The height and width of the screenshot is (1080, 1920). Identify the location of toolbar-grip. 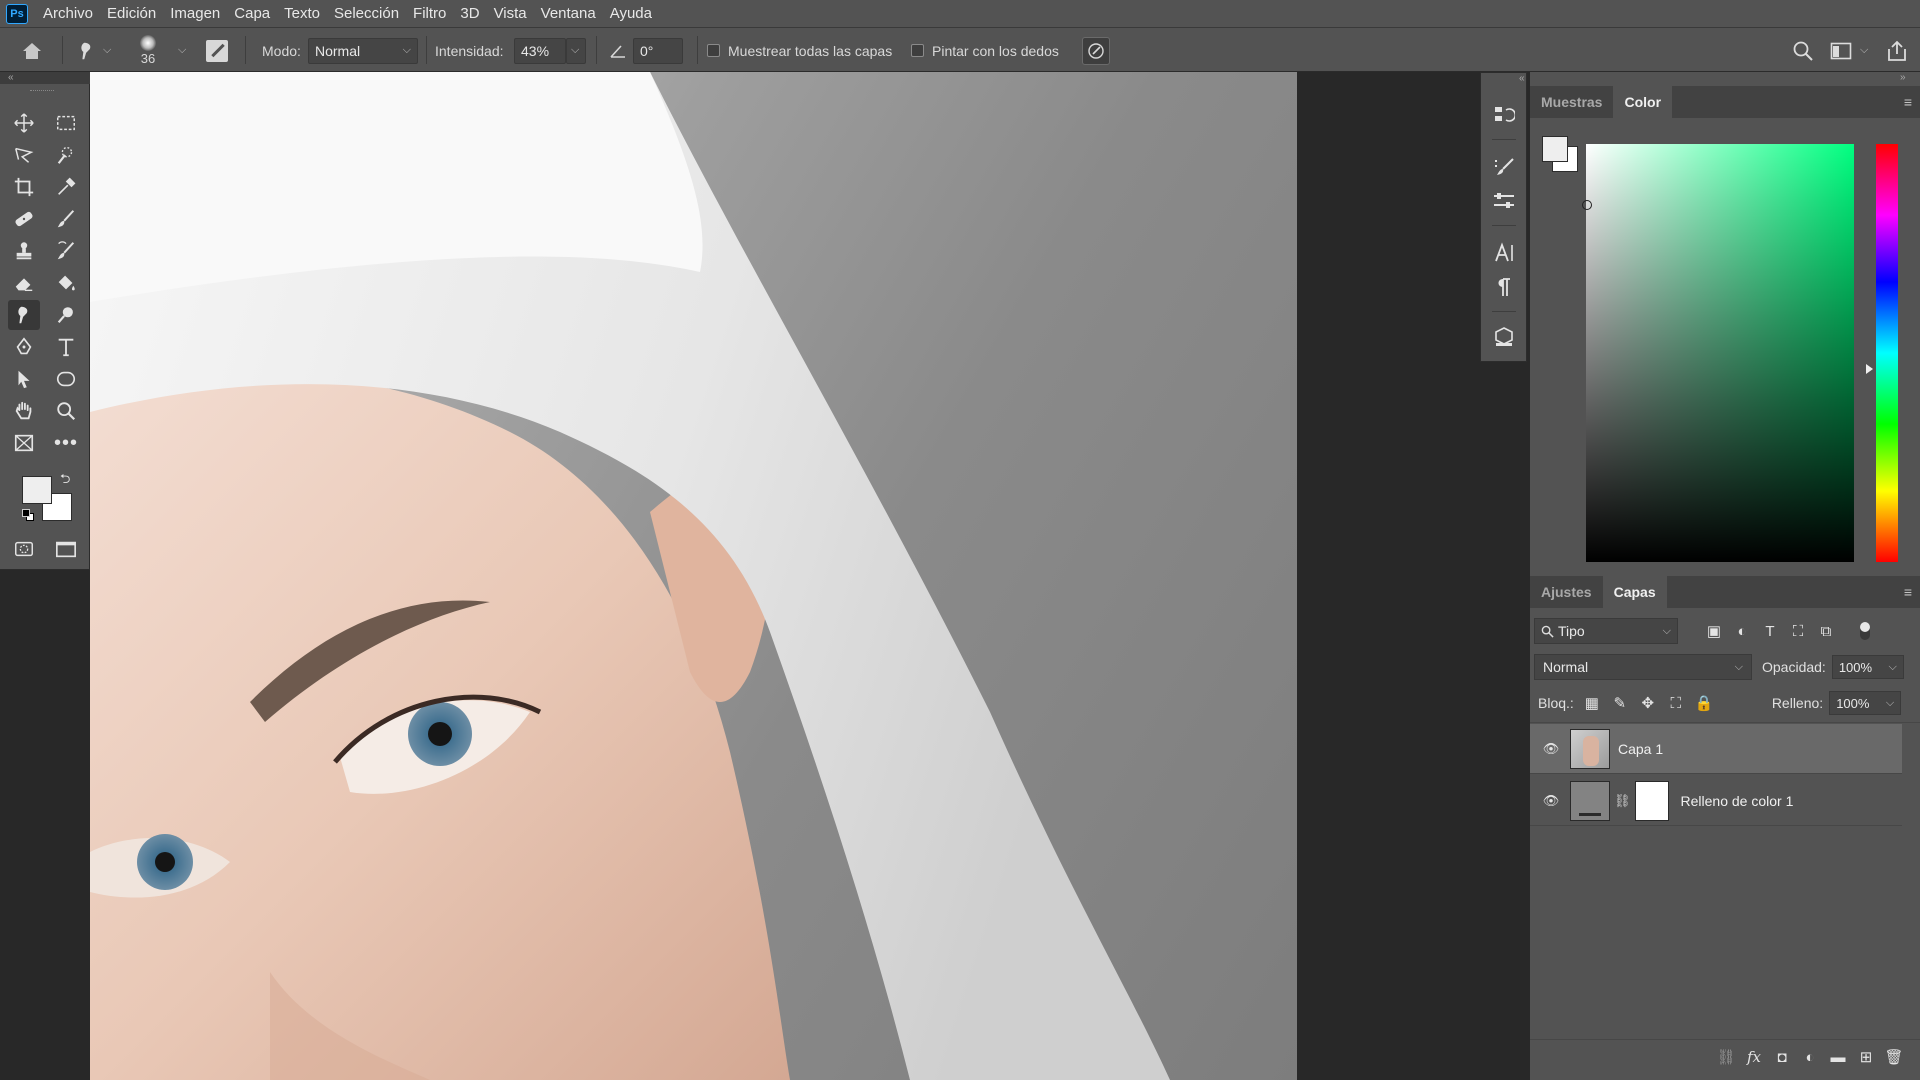
(42, 91).